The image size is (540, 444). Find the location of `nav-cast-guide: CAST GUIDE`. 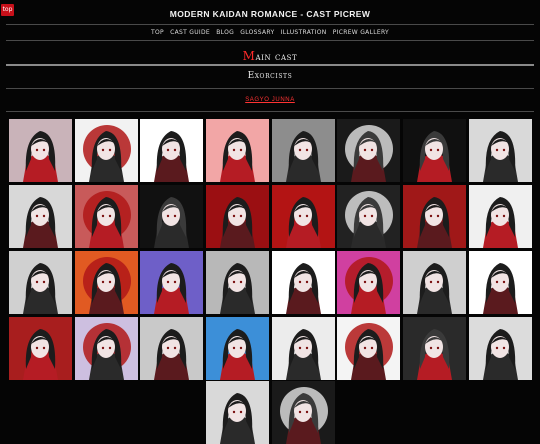

nav-cast-guide: CAST GUIDE is located at coordinates (190, 32).